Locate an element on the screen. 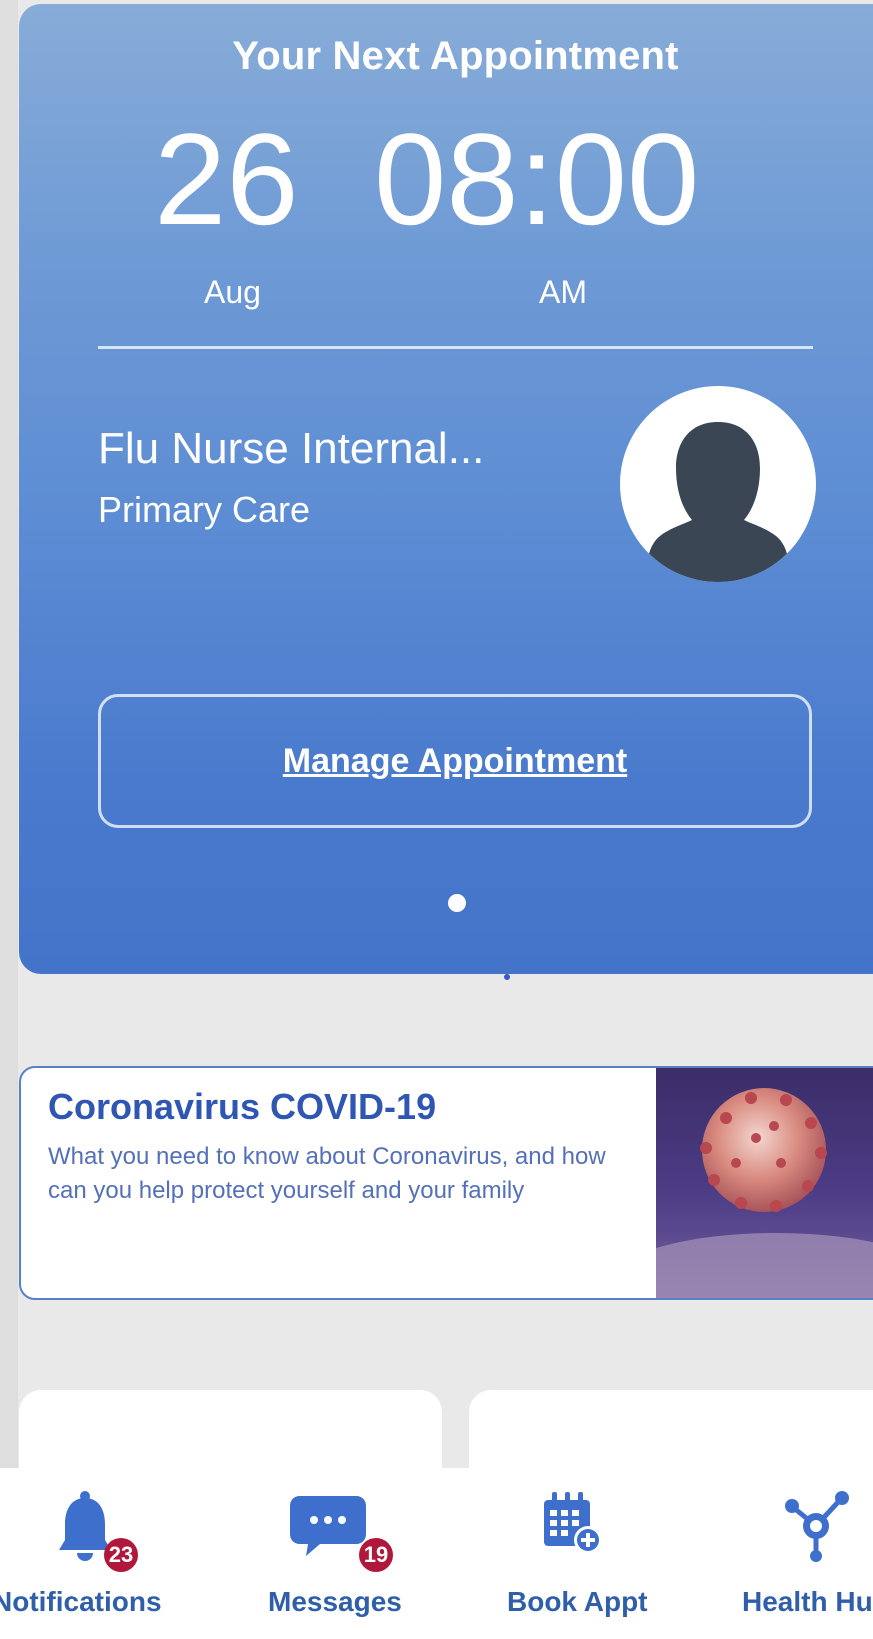 Image resolution: width=873 pixels, height=1639 pixels. messages-badge: 19 is located at coordinates (376, 1555).